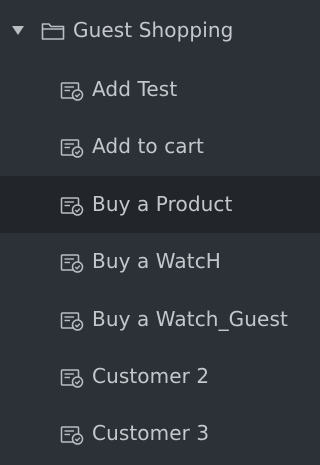 This screenshot has height=465, width=320. I want to click on tree-item-buy-a-watch-guest: Buy a Watch_Guest, so click(160, 319).